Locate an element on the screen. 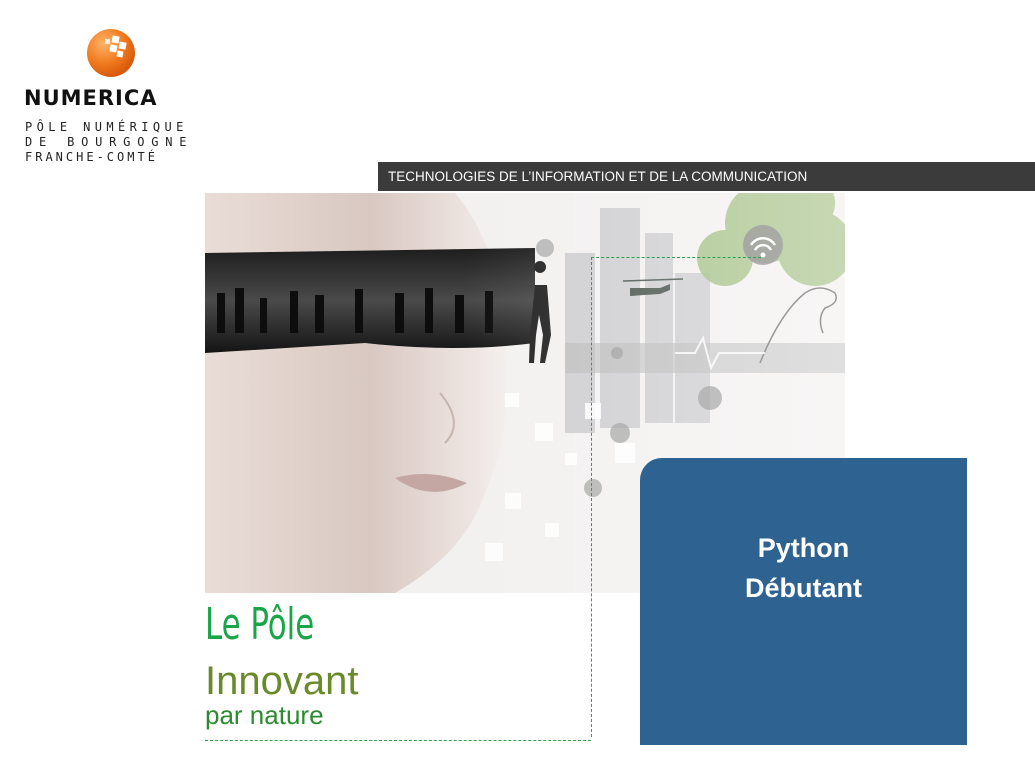 The width and height of the screenshot is (1035, 775). numerica-ball-icon is located at coordinates (111, 53).